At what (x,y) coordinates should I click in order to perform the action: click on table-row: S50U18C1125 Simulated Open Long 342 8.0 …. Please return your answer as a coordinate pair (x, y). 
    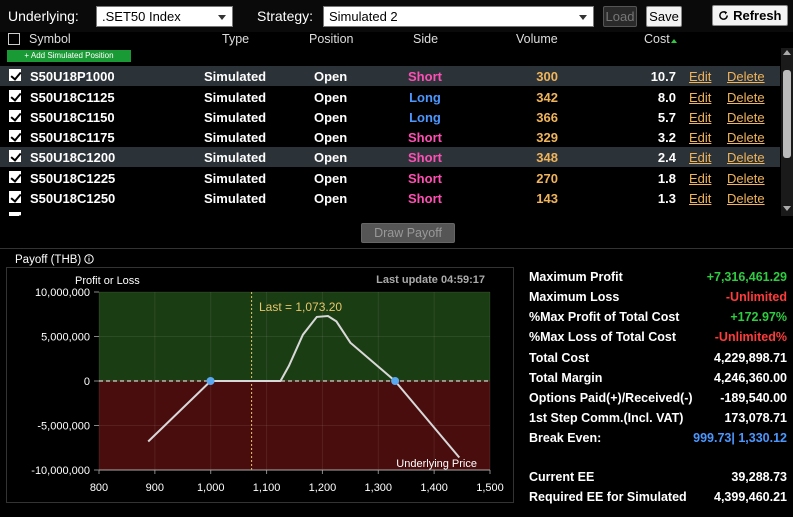
    Looking at the image, I should click on (390, 97).